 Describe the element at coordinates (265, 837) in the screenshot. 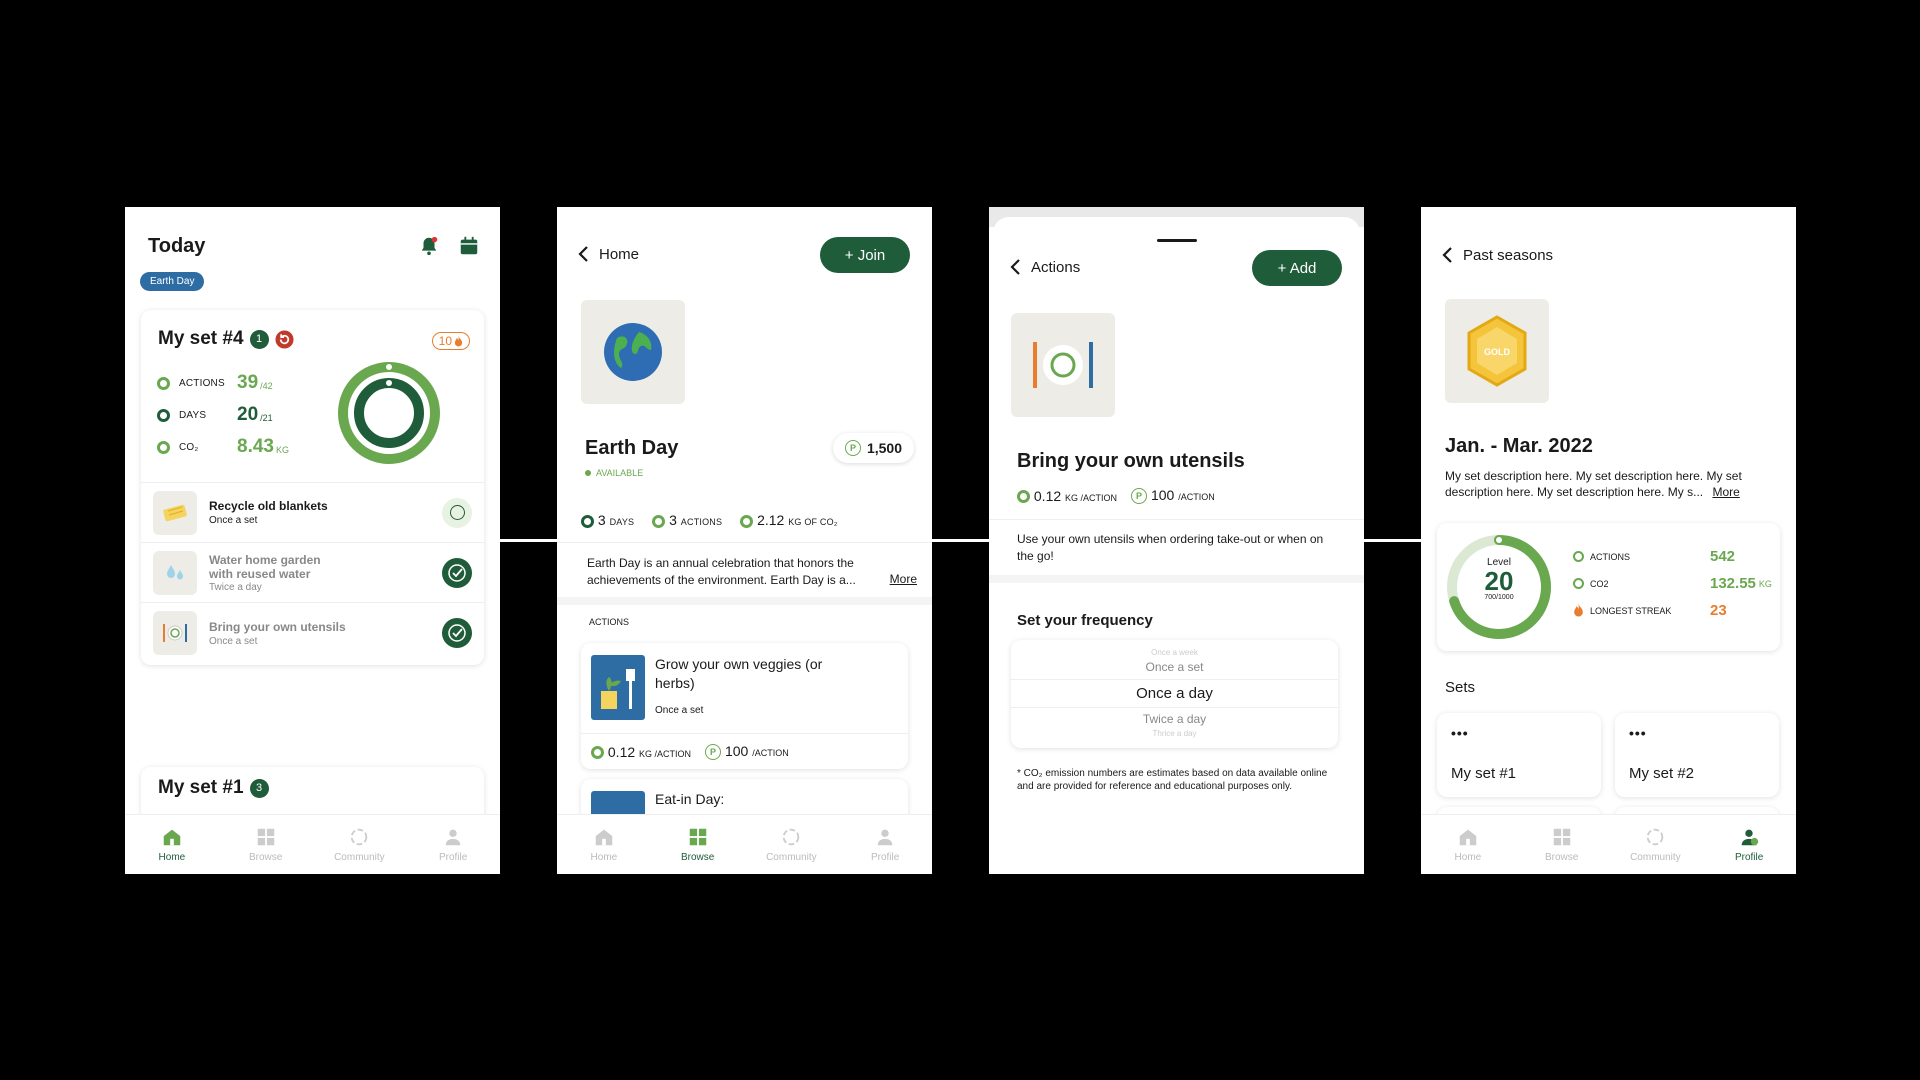

I see `grid-icon` at that location.